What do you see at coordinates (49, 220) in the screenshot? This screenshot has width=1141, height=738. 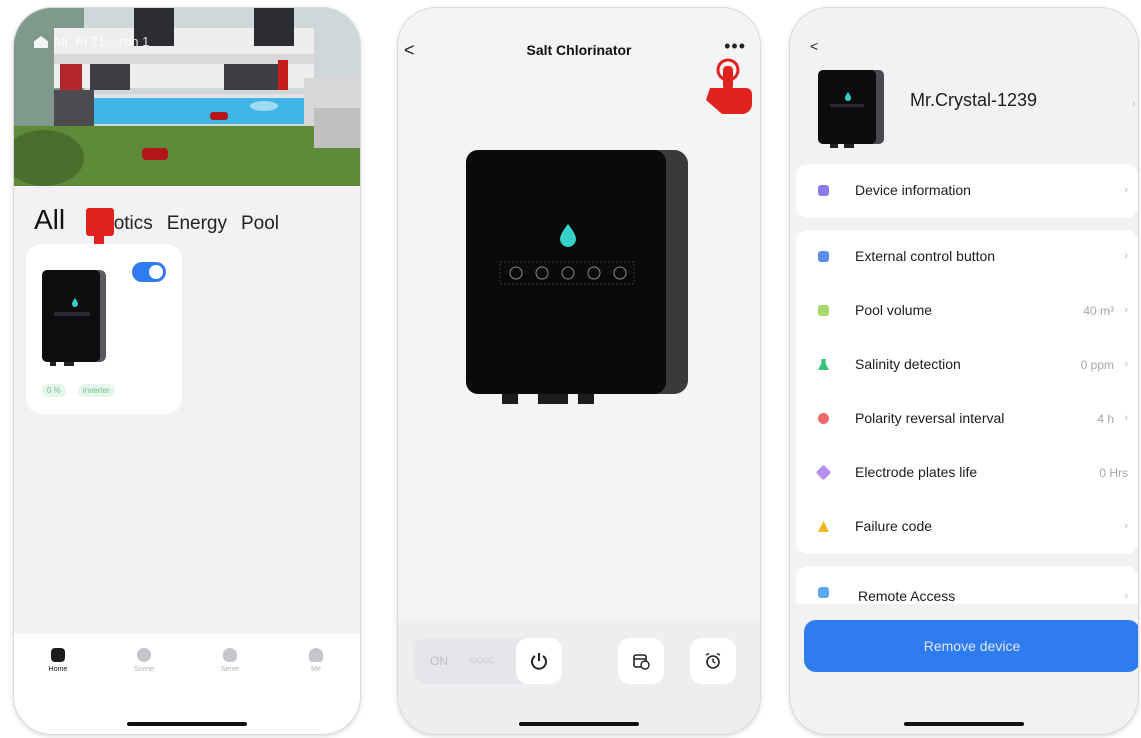 I see `tab-all: All` at bounding box center [49, 220].